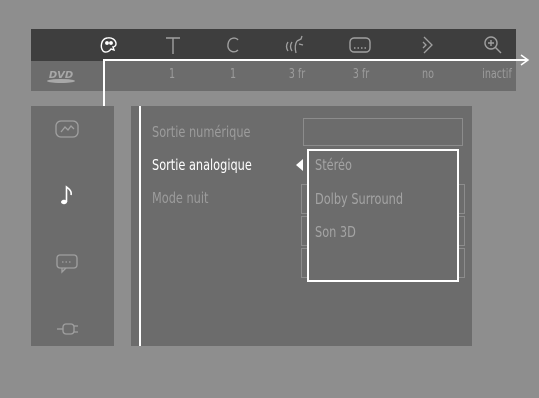 The image size is (539, 398). Describe the element at coordinates (67, 329) in the screenshot. I see `features-settings-icon` at that location.